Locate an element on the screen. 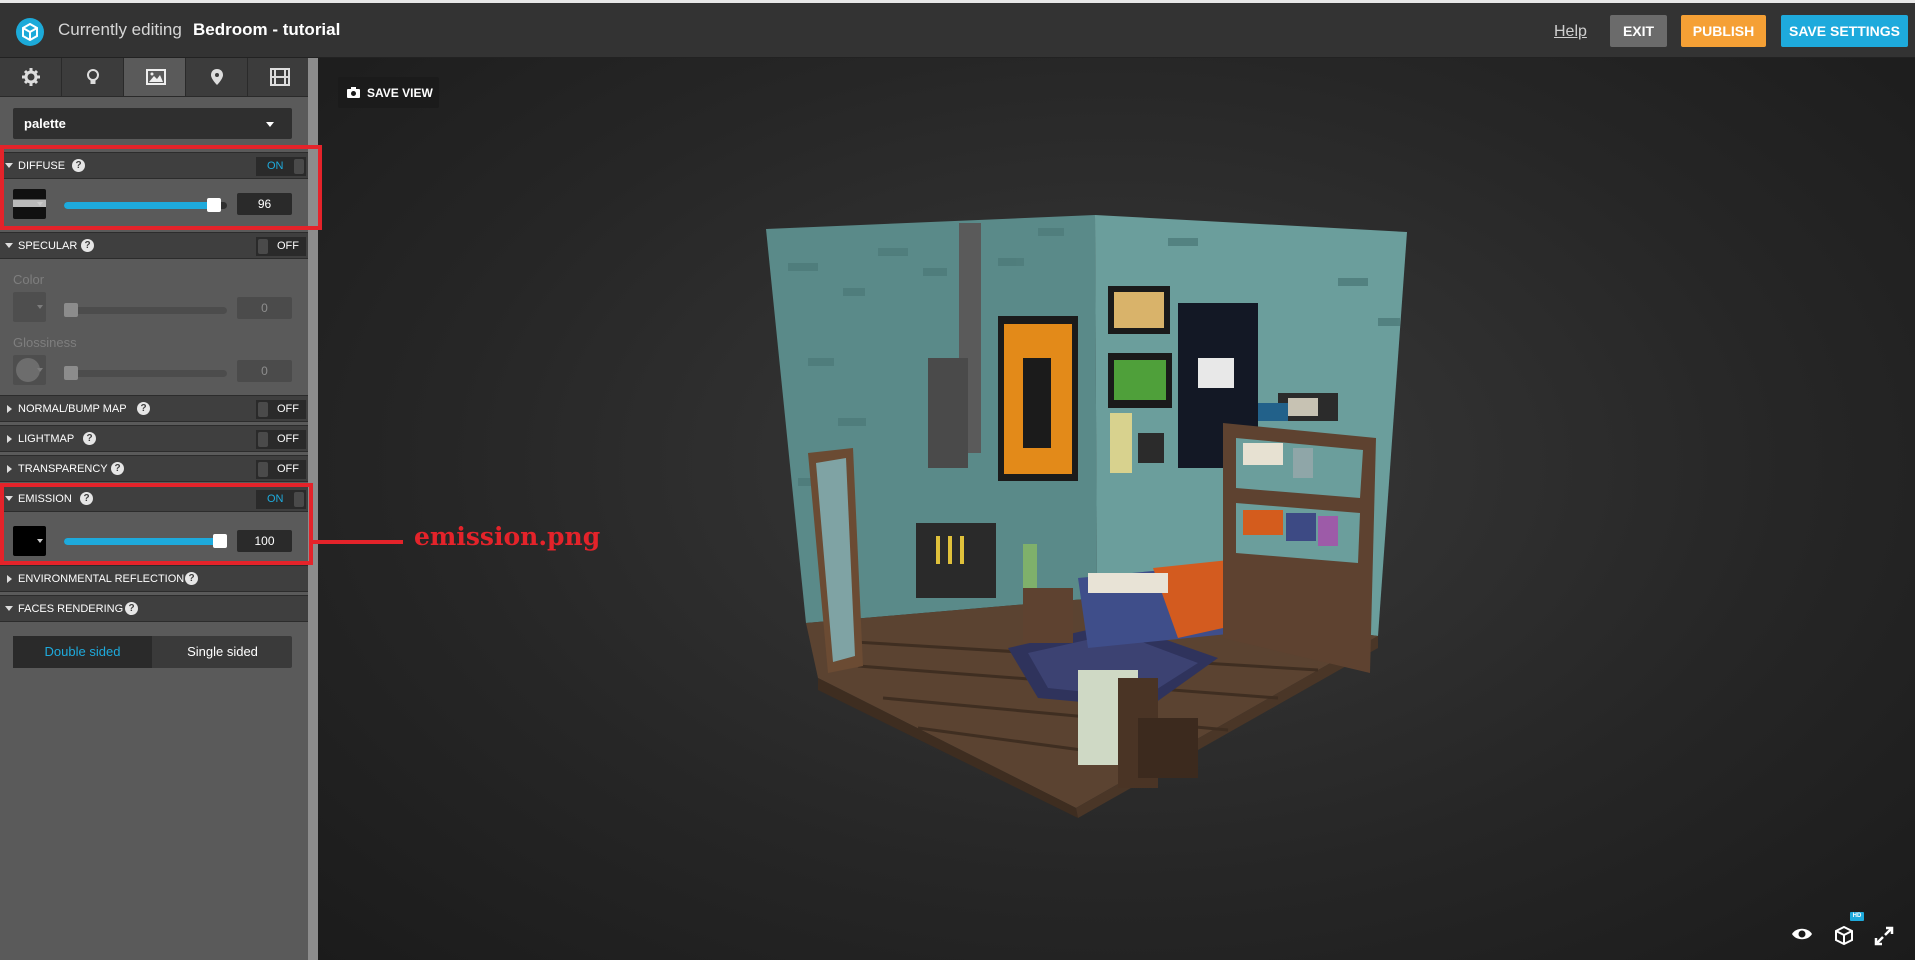 This screenshot has width=1915, height=960. save-settings-button: SAVE SETTINGS is located at coordinates (1844, 31).